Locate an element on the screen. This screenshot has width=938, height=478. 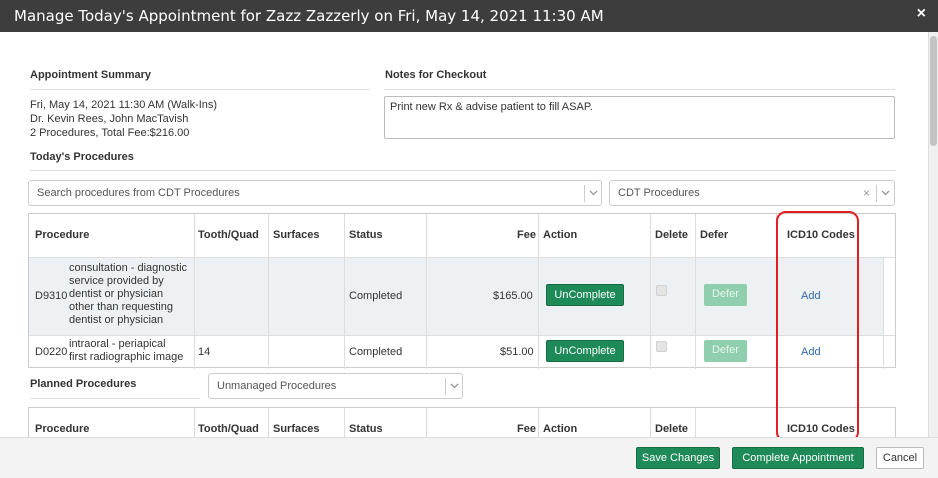
planned-filter-select: Unmanaged Procedures is located at coordinates (335, 386).